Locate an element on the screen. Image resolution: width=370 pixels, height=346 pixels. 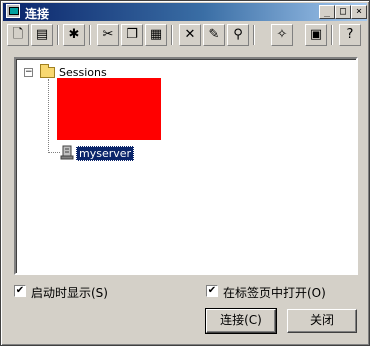
show-on-startup-checkbox: ✔ is located at coordinates (20, 291).